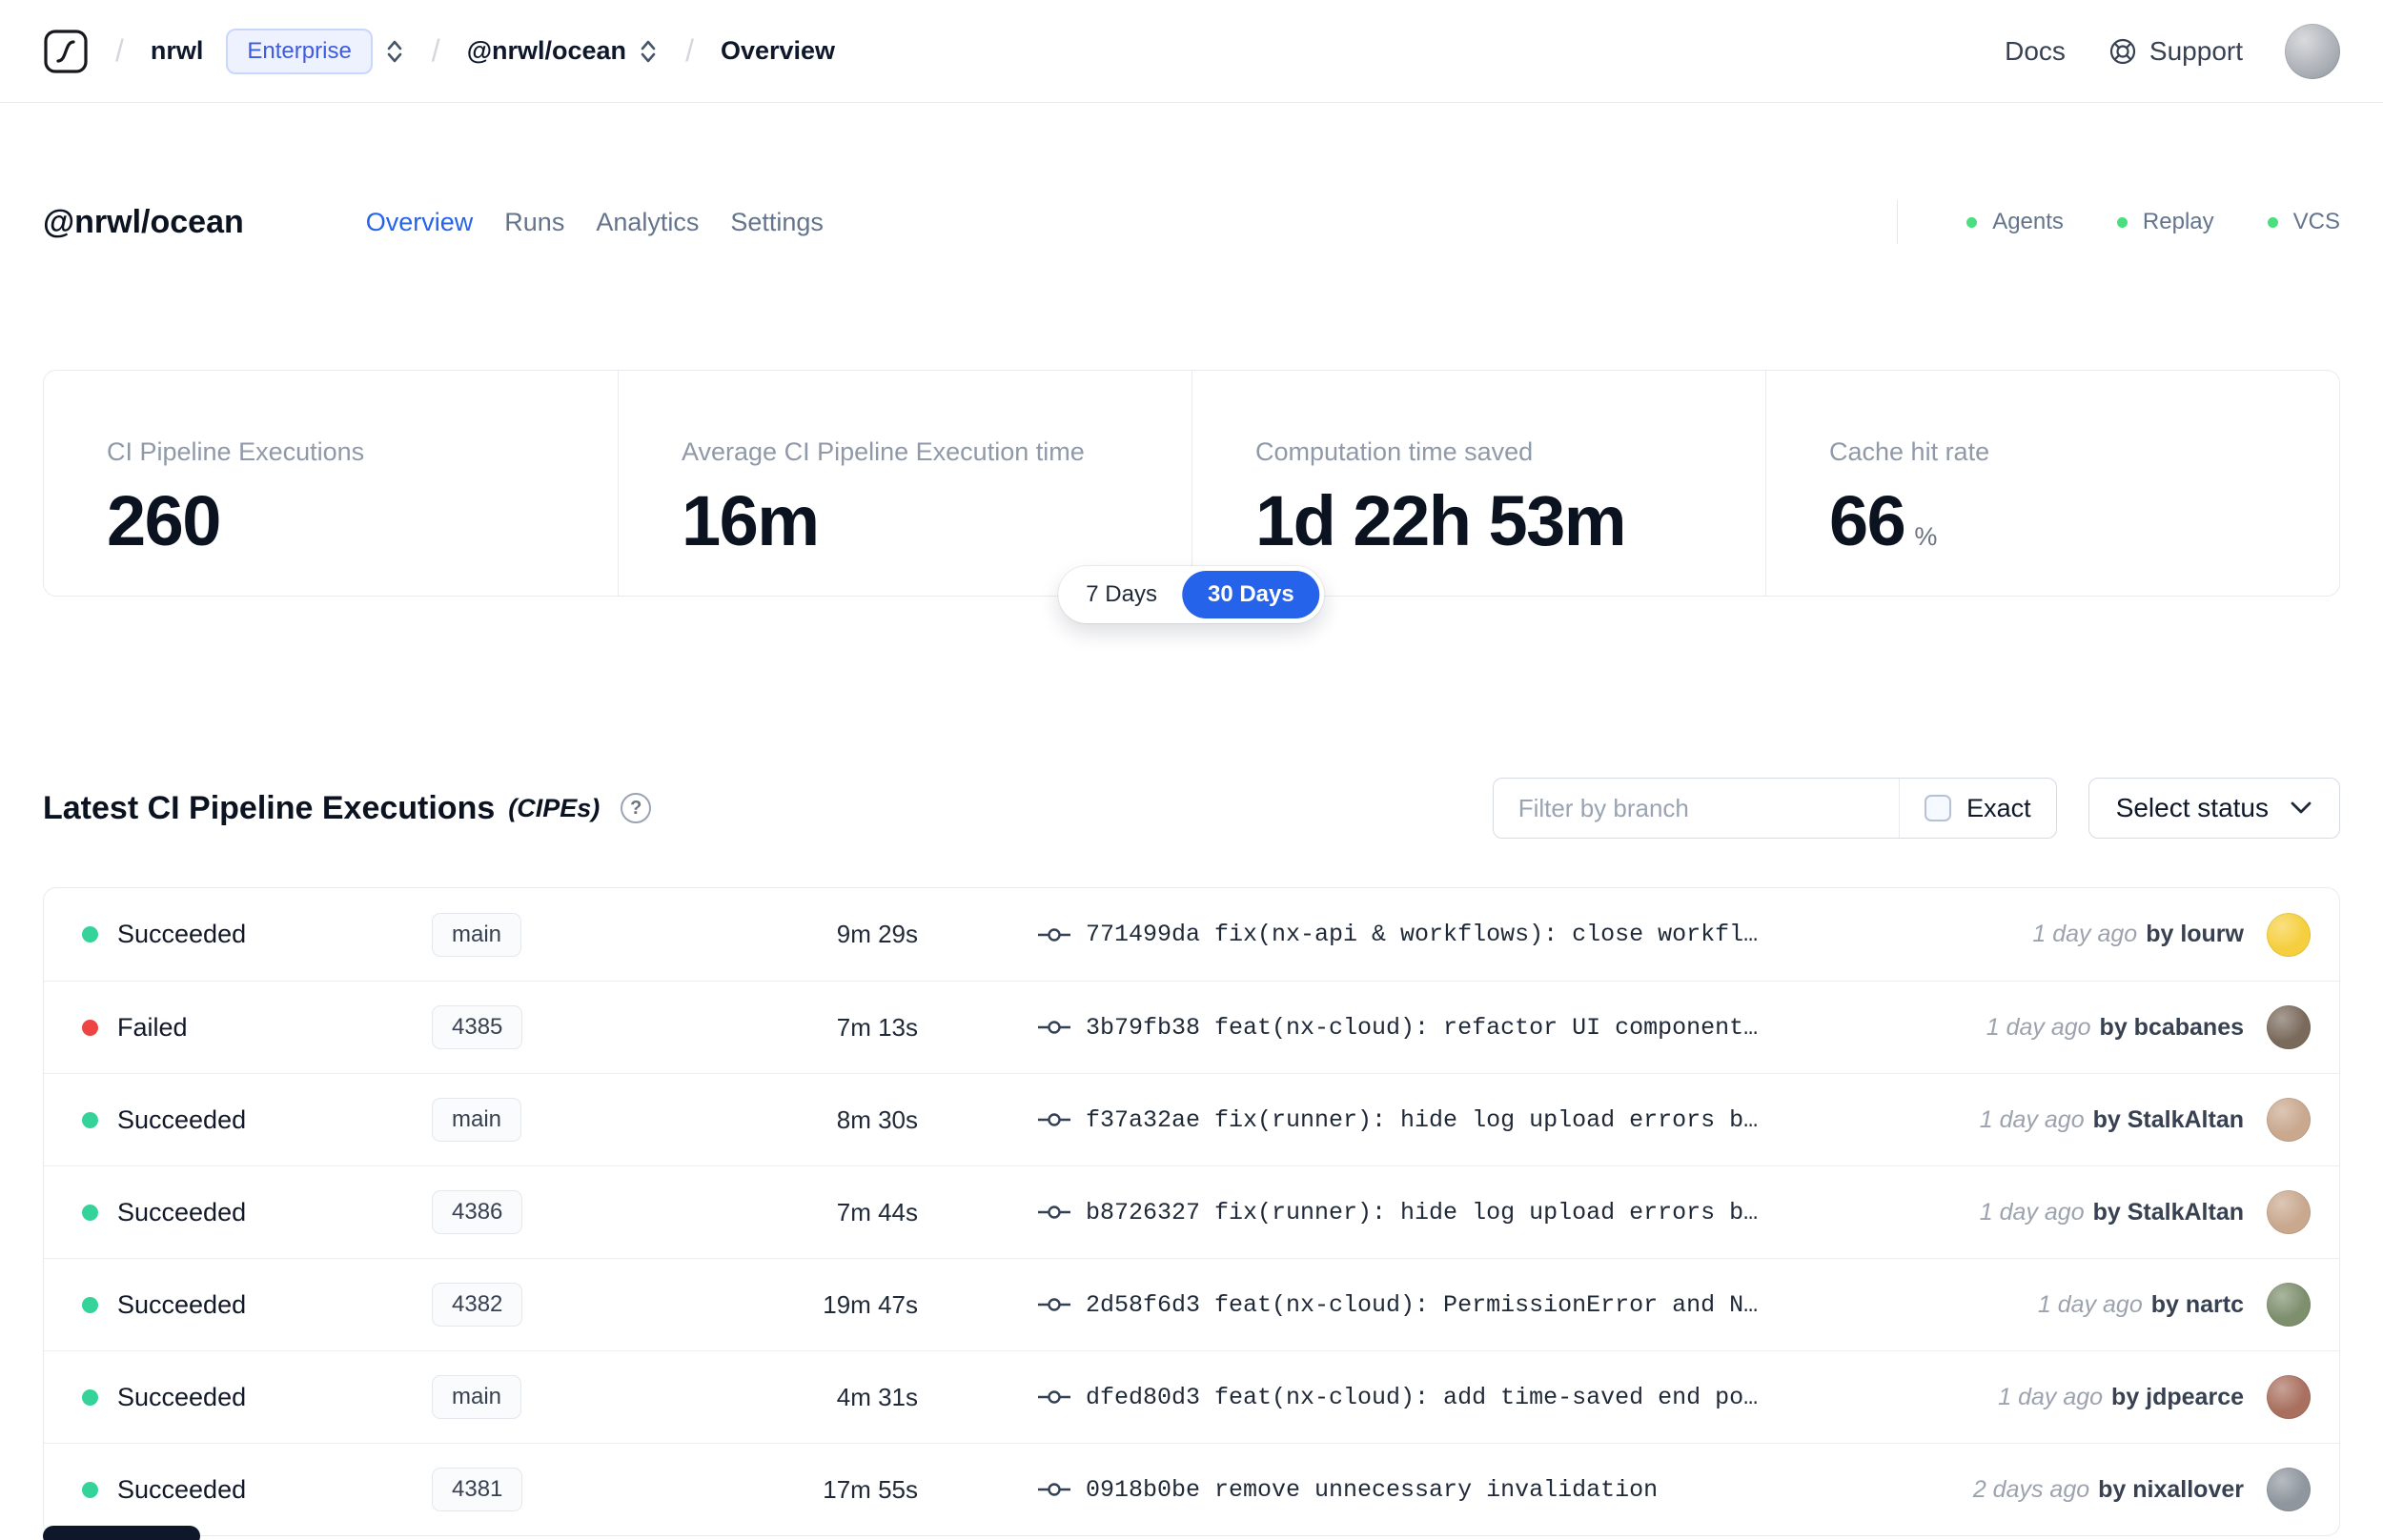 The height and width of the screenshot is (1540, 2383). I want to click on cipes-title: Latest CI Pipeline Executions, so click(270, 807).